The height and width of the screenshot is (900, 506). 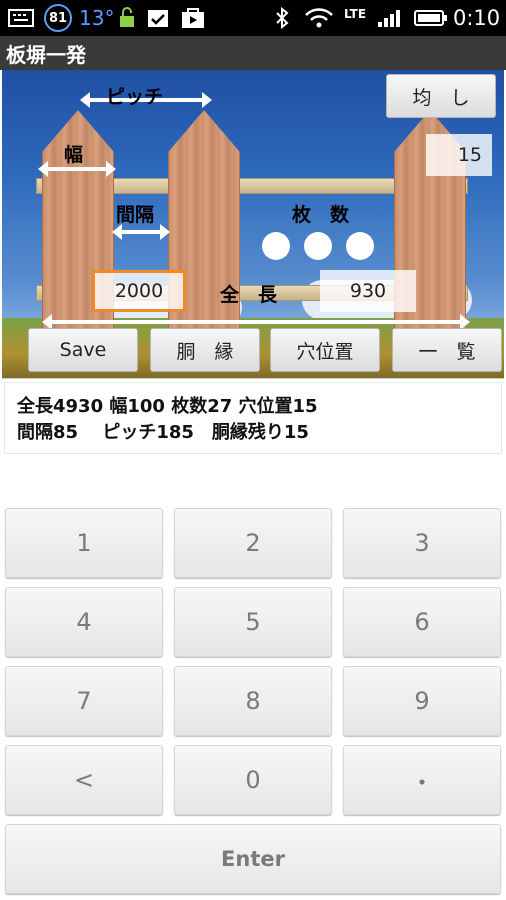 I want to click on key-backspace: <, so click(x=84, y=780).